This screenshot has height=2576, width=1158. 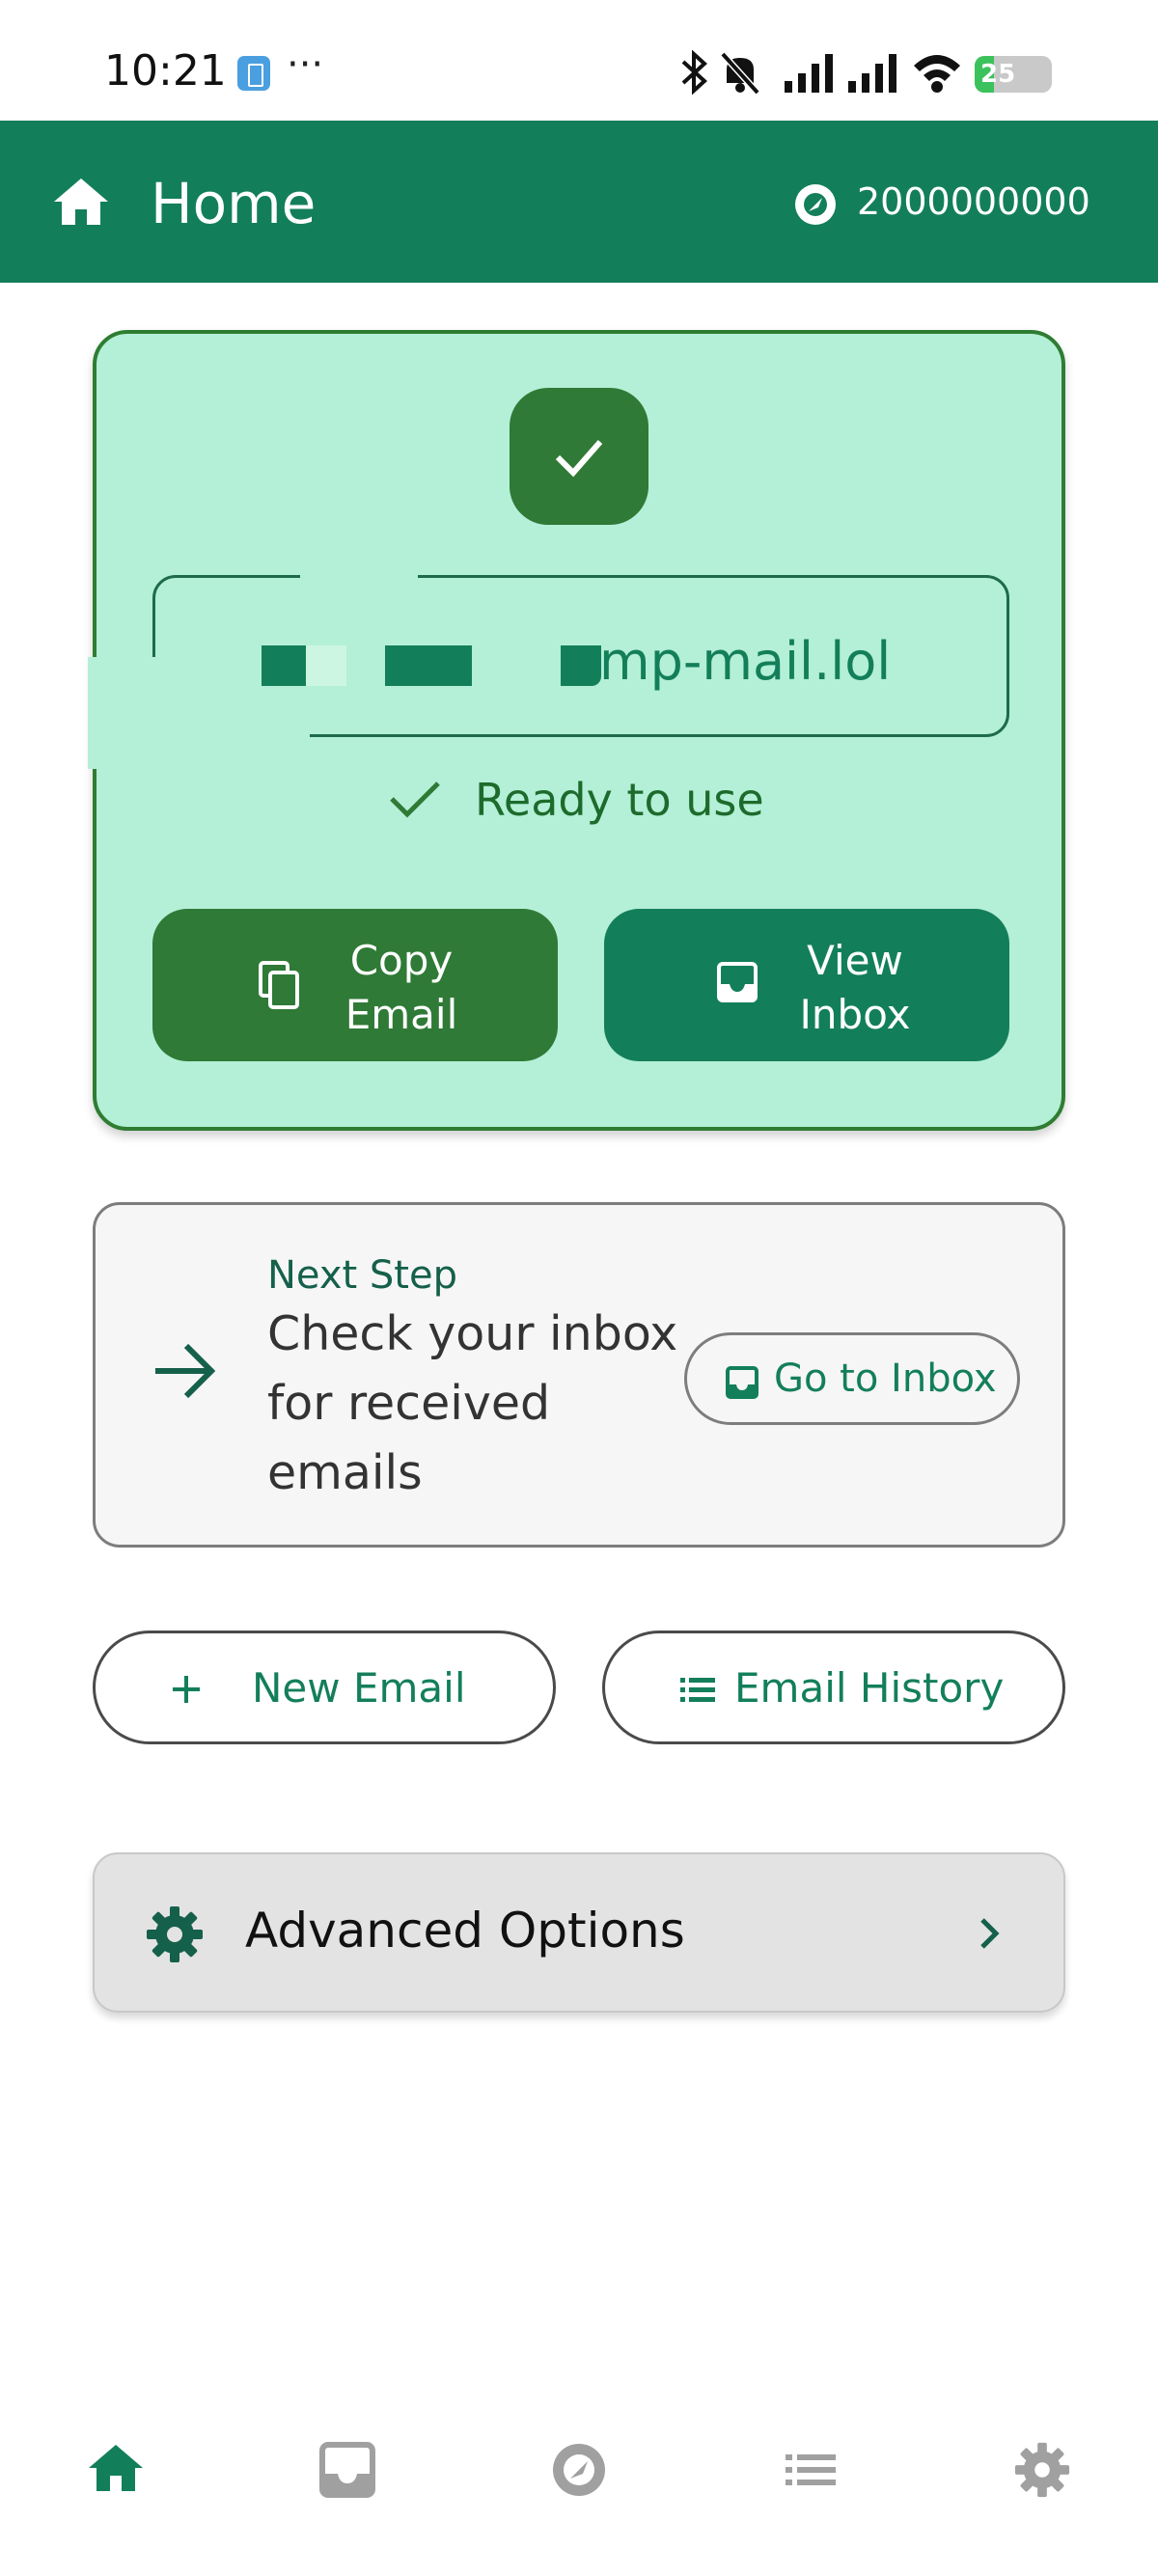 I want to click on email-history-label: Email History, so click(x=869, y=1688).